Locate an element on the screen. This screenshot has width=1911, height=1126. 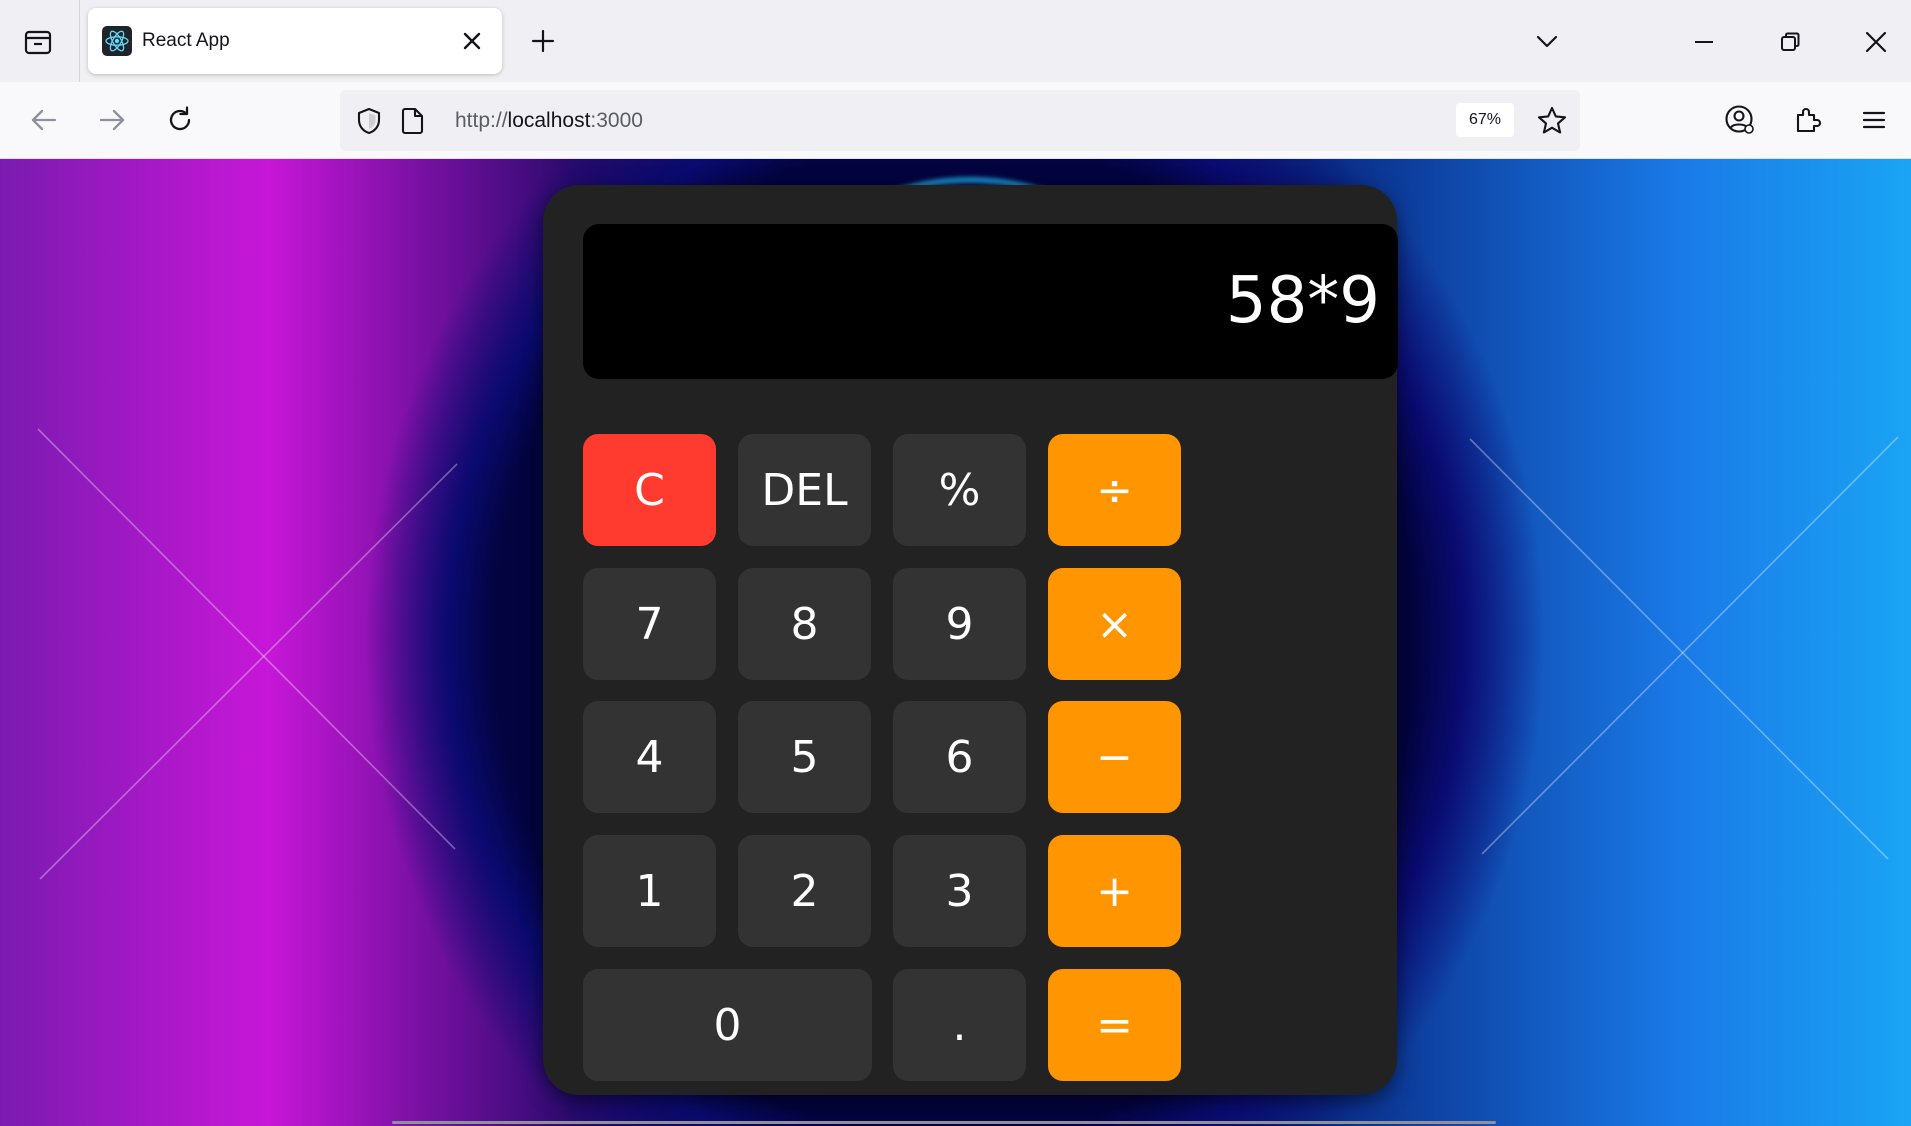
forward-arrow-icon is located at coordinates (112, 120).